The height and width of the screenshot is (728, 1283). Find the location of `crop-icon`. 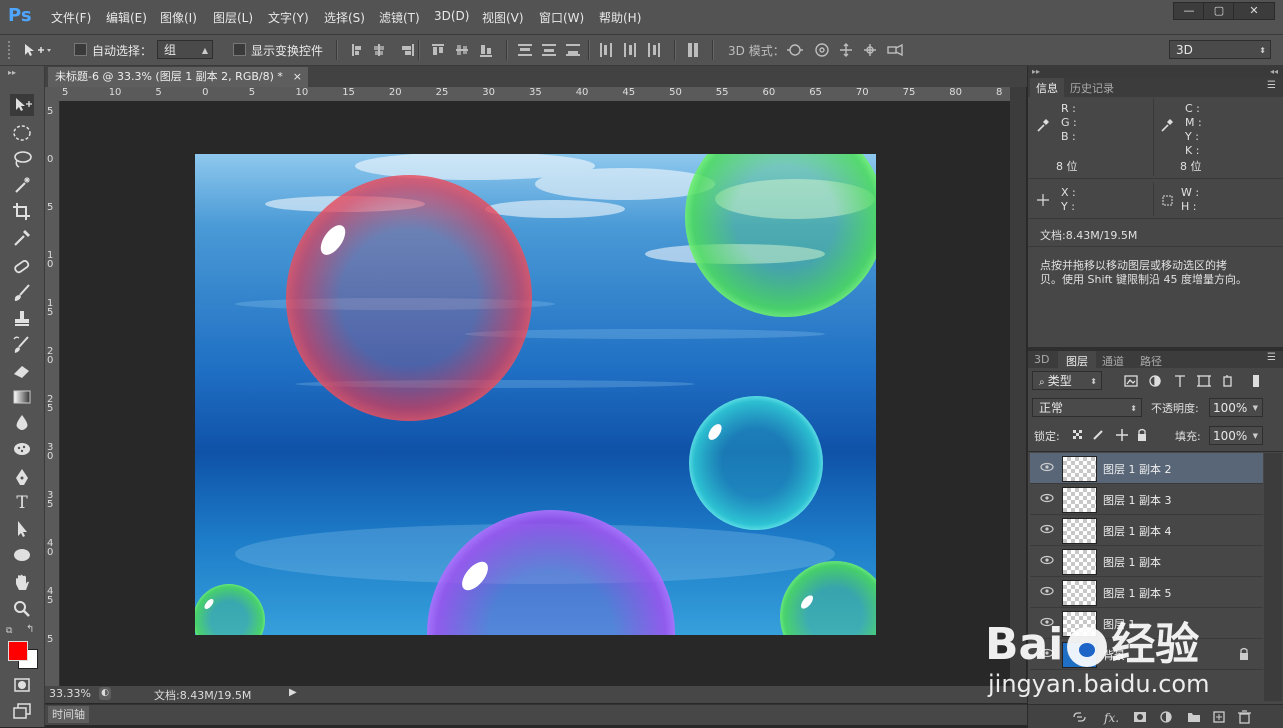

crop-icon is located at coordinates (22, 211).